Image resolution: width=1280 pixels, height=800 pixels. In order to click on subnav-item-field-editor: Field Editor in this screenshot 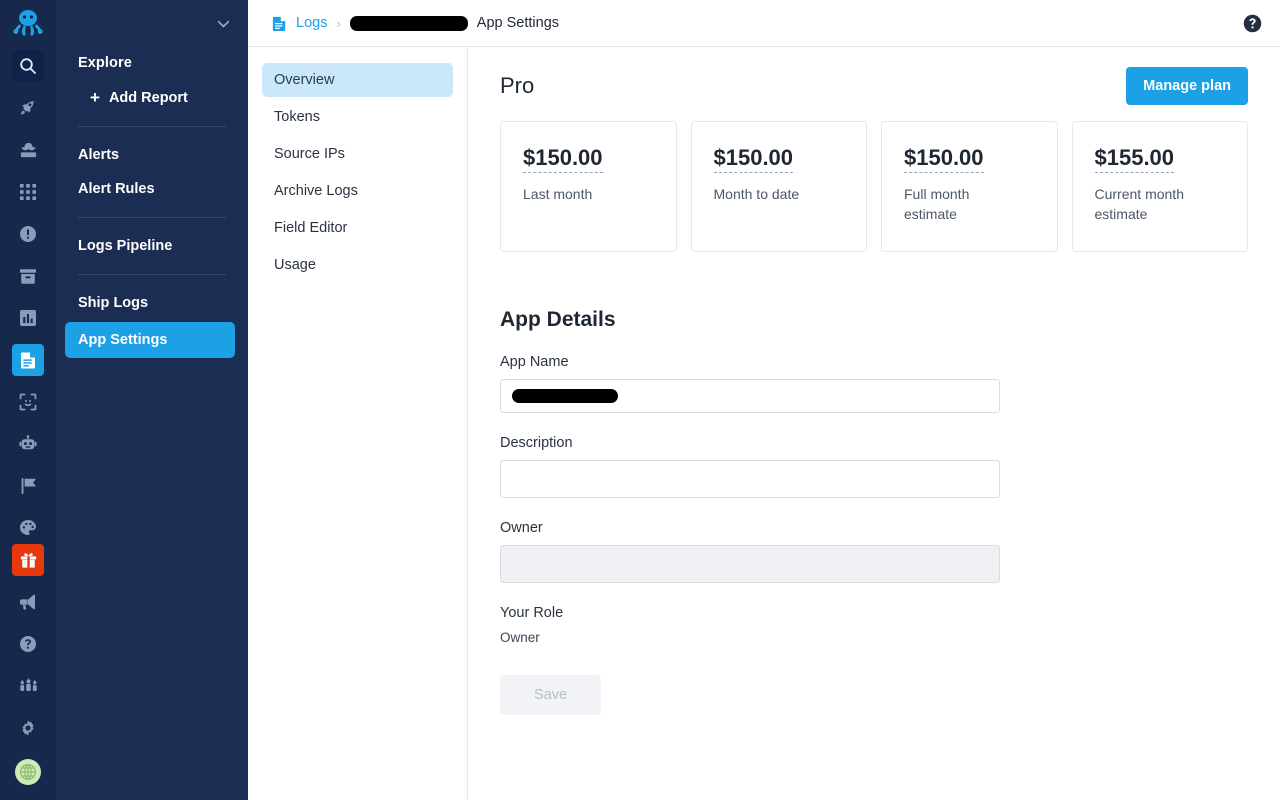, I will do `click(357, 228)`.